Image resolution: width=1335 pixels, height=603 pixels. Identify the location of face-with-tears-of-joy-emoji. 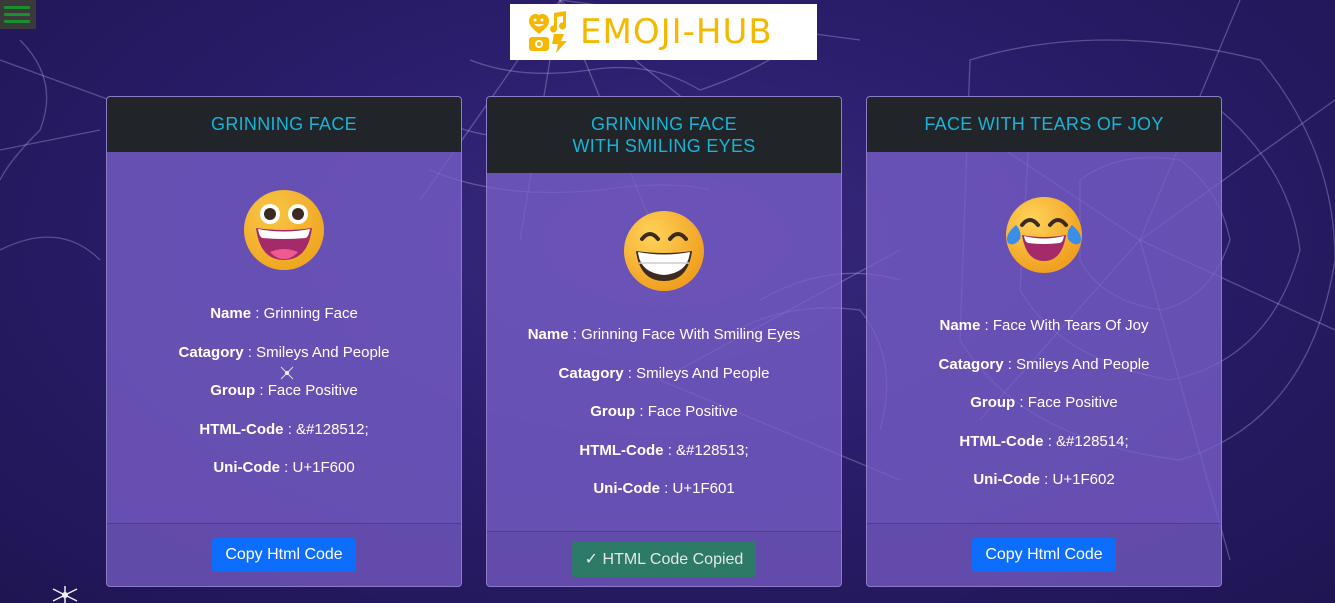
(1044, 235).